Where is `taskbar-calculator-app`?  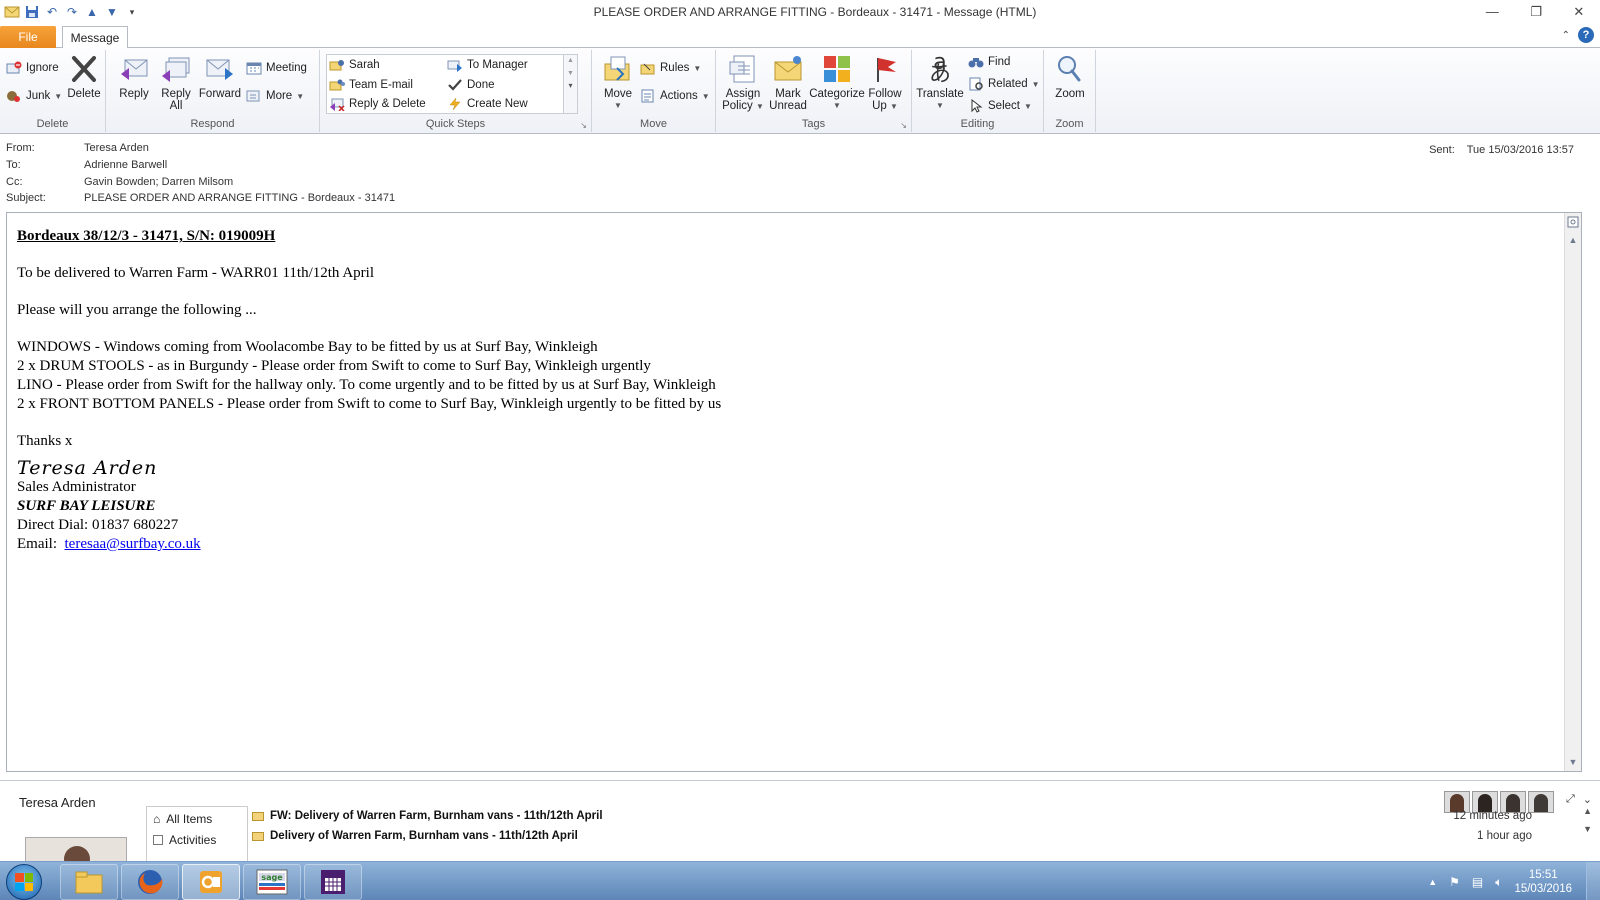
taskbar-calculator-app is located at coordinates (333, 882).